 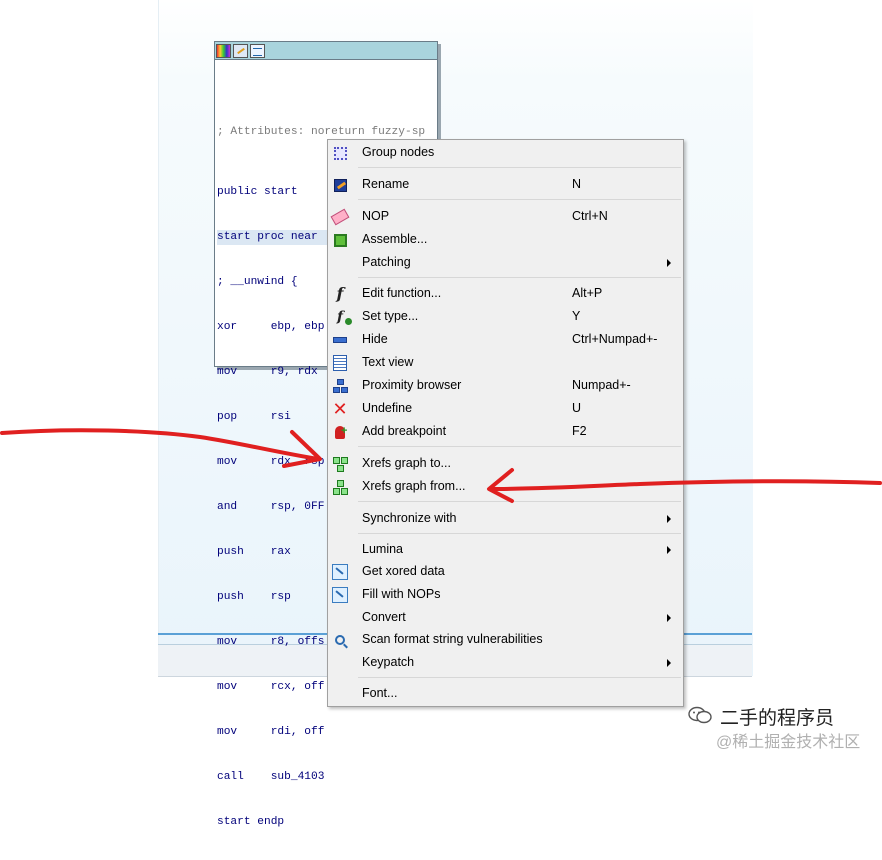 What do you see at coordinates (160, 444) in the screenshot?
I see `left-arrow-shaft` at bounding box center [160, 444].